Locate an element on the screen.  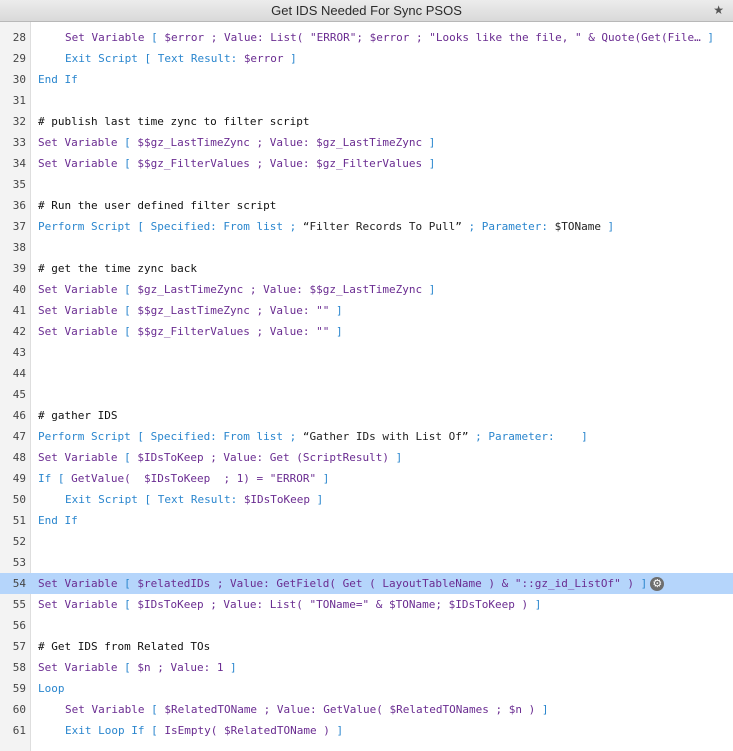
step-expression-text: $error is located at coordinates (263, 58).